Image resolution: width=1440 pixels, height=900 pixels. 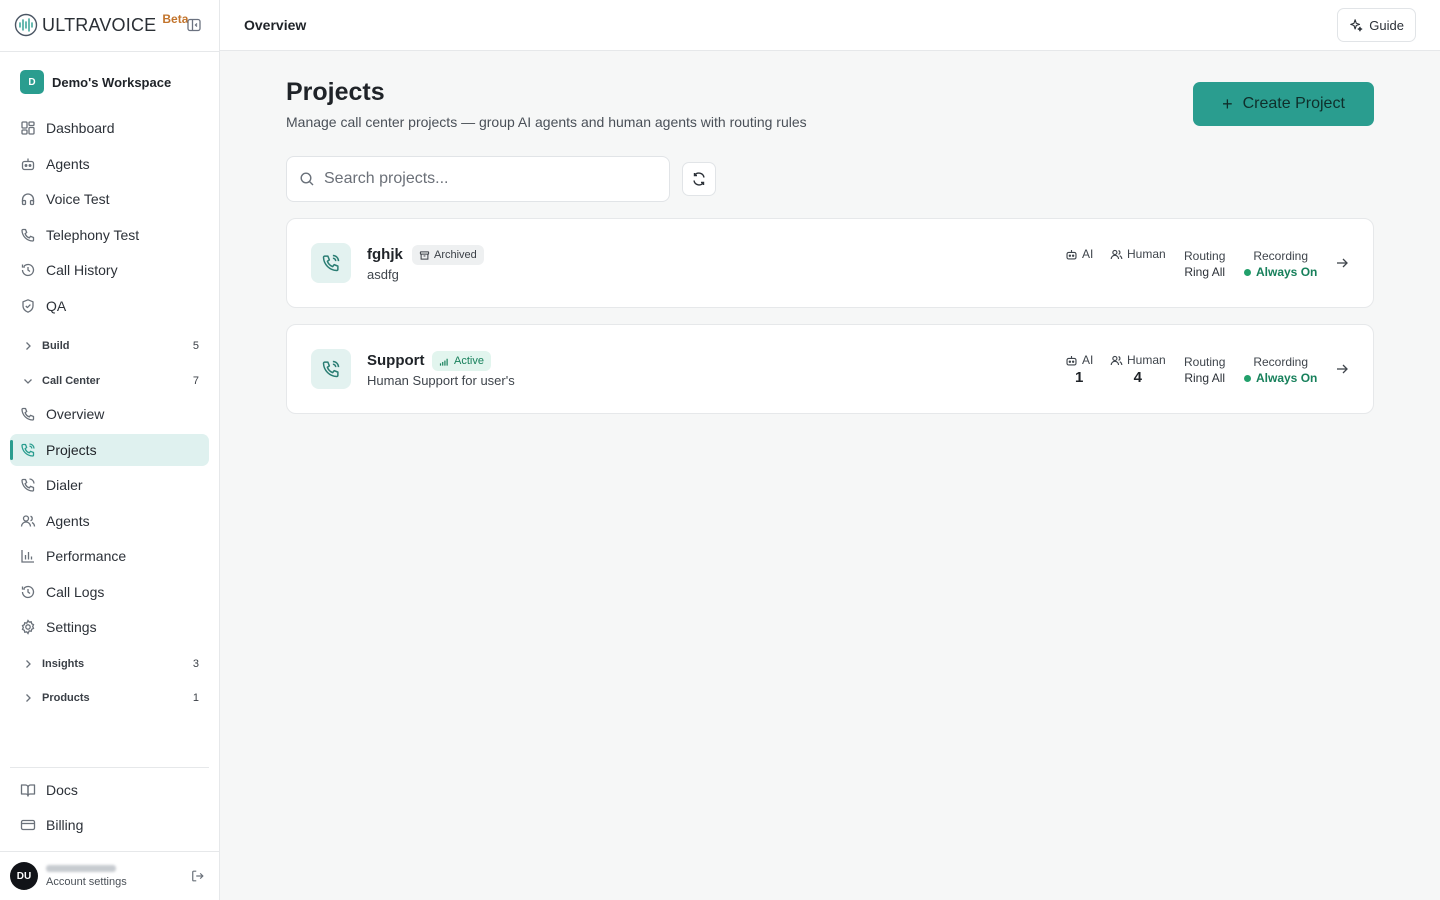 What do you see at coordinates (81, 868) in the screenshot?
I see `user-name-redacted` at bounding box center [81, 868].